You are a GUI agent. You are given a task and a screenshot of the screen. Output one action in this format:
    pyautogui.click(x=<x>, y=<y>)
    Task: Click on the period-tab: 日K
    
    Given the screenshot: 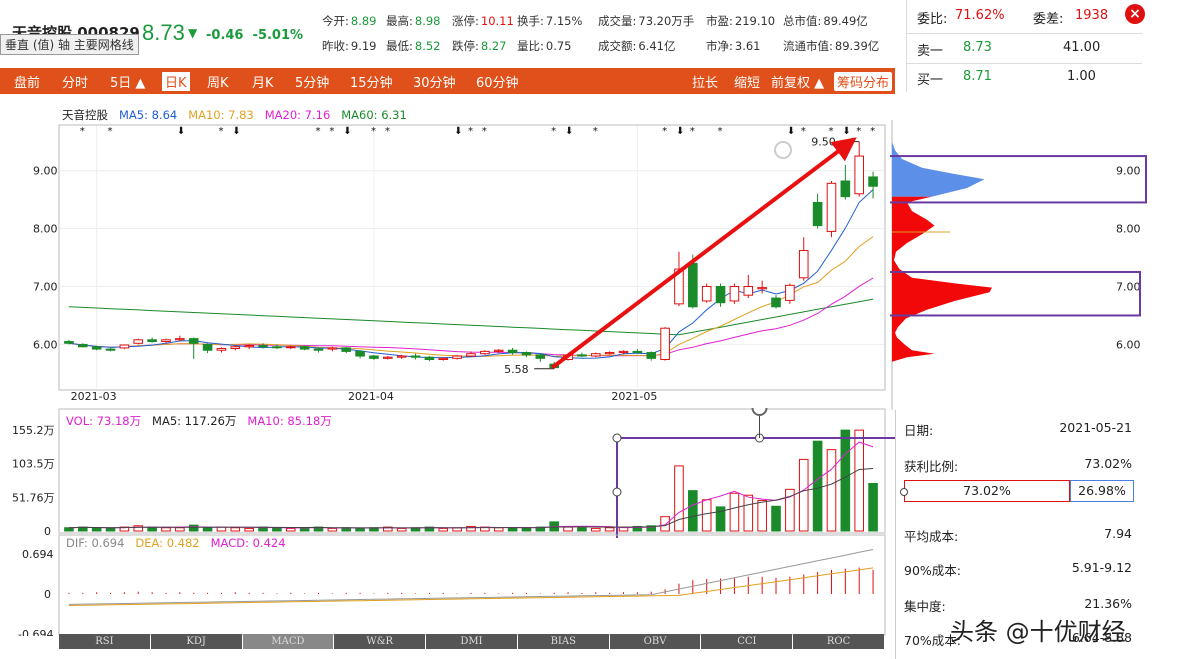 What is the action you would take?
    pyautogui.click(x=176, y=81)
    